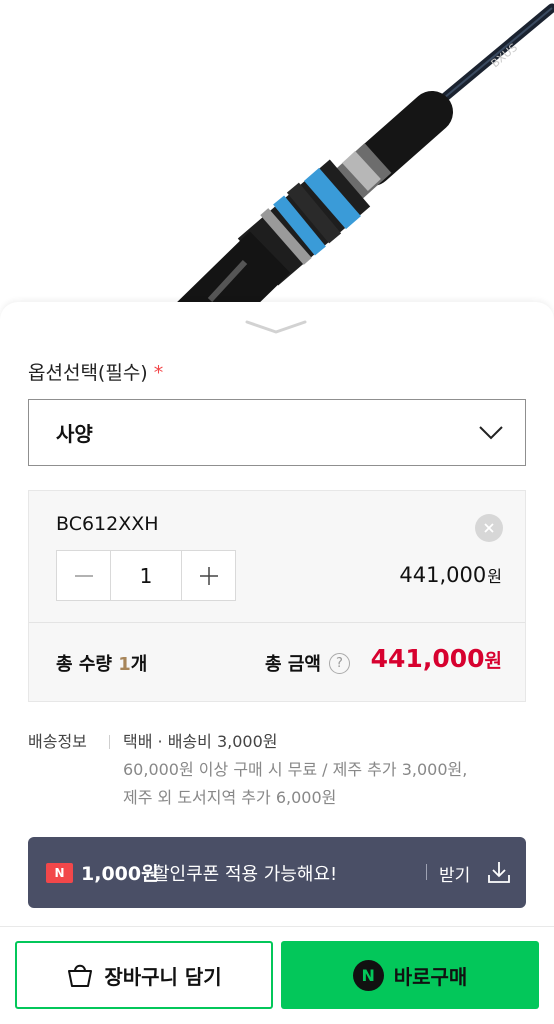 The height and width of the screenshot is (1024, 554). Describe the element at coordinates (277, 432) in the screenshot. I see `option-select: 사양` at that location.